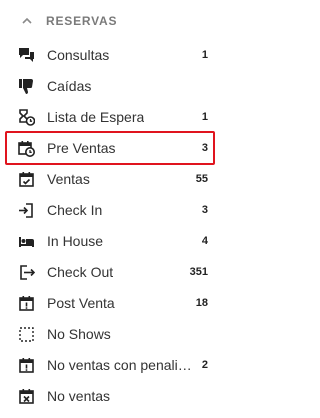  Describe the element at coordinates (75, 241) in the screenshot. I see `sidebar-item-label: In House` at that location.